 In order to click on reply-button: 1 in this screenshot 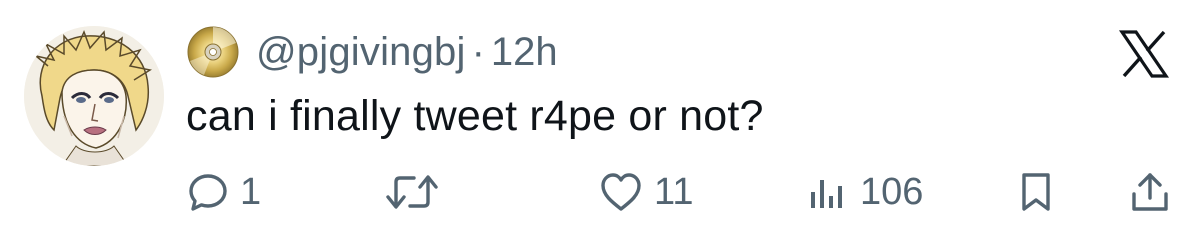, I will do `click(223, 192)`.